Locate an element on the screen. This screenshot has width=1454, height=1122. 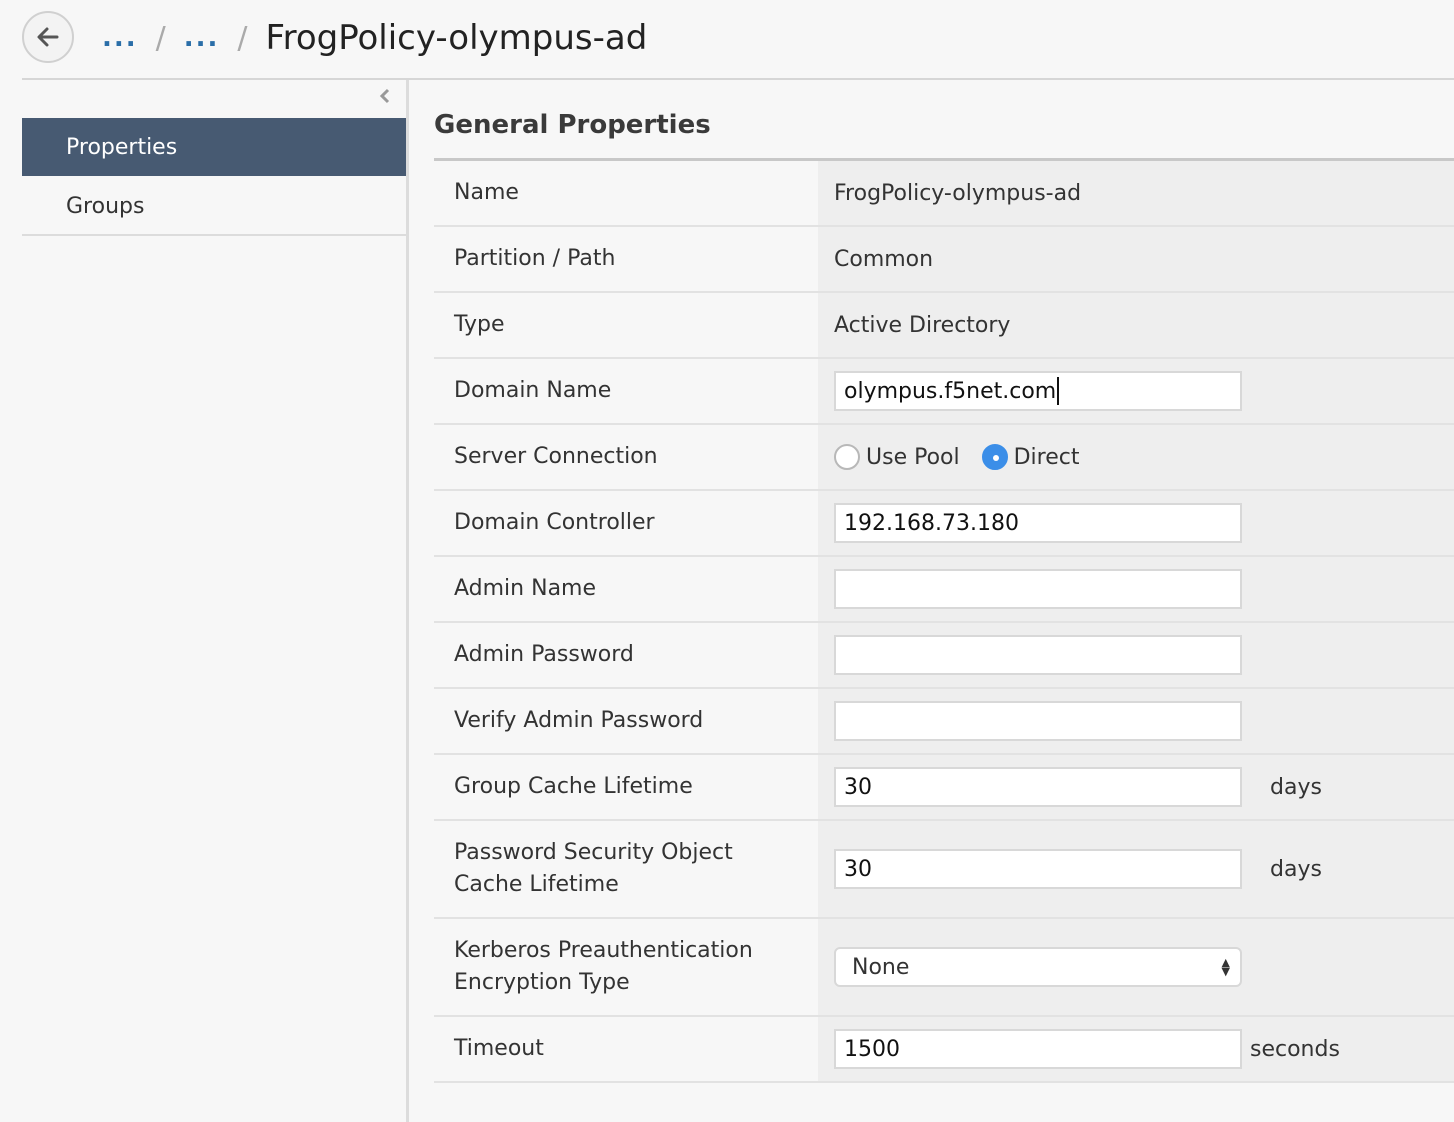
collapse-sidebar-button is located at coordinates (385, 96).